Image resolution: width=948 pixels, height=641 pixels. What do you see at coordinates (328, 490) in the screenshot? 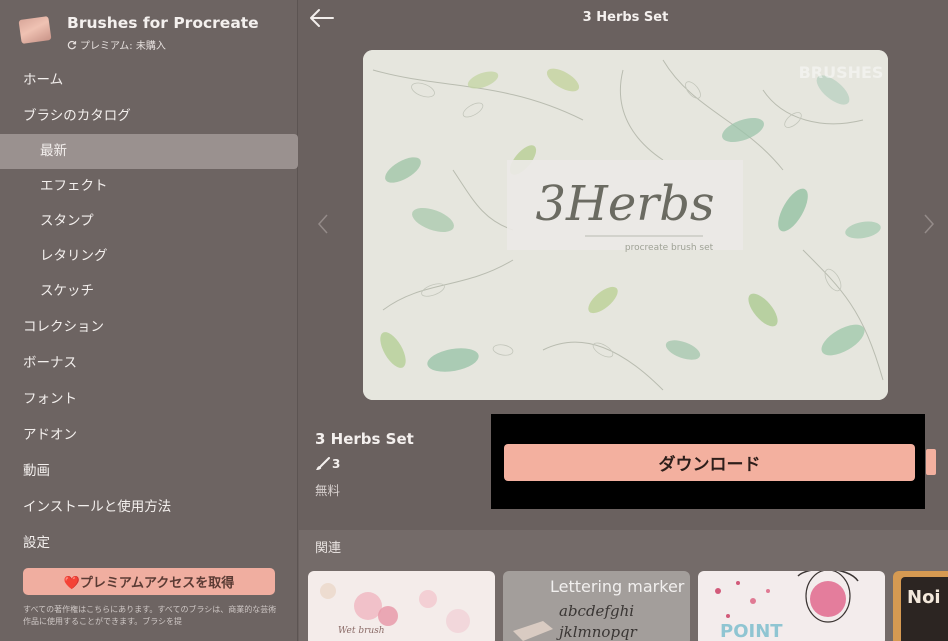
I see `price-label: 無料` at bounding box center [328, 490].